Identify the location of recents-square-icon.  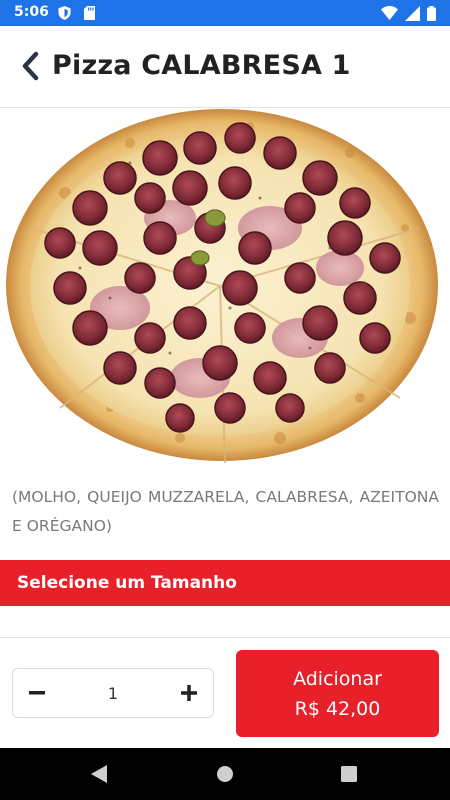
(349, 774).